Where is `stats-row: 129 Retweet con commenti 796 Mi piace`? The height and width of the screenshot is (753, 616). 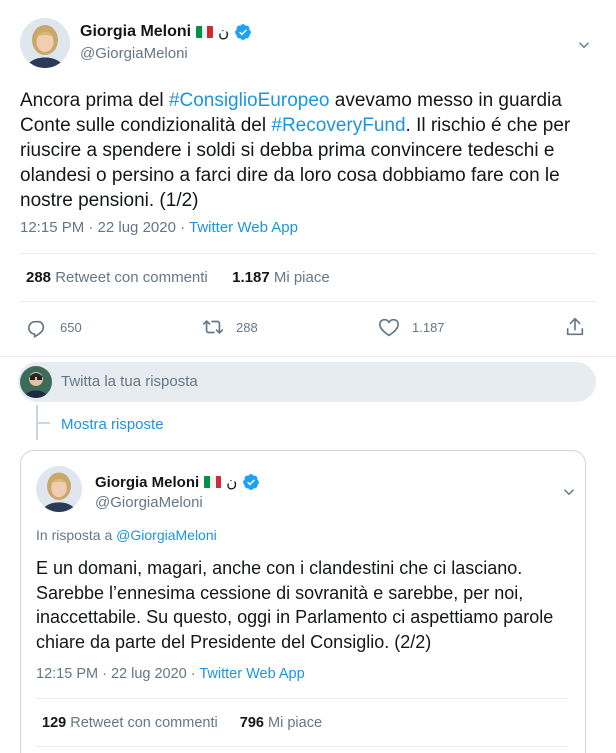
stats-row: 129 Retweet con commenti 796 Mi piace is located at coordinates (182, 723).